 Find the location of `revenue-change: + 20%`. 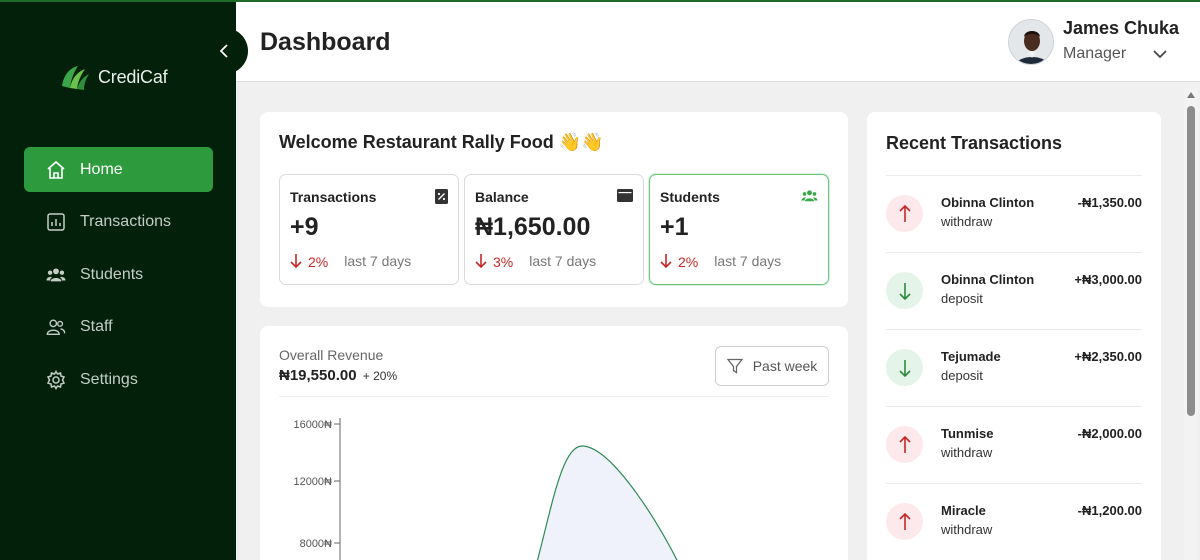

revenue-change: + 20% is located at coordinates (380, 376).